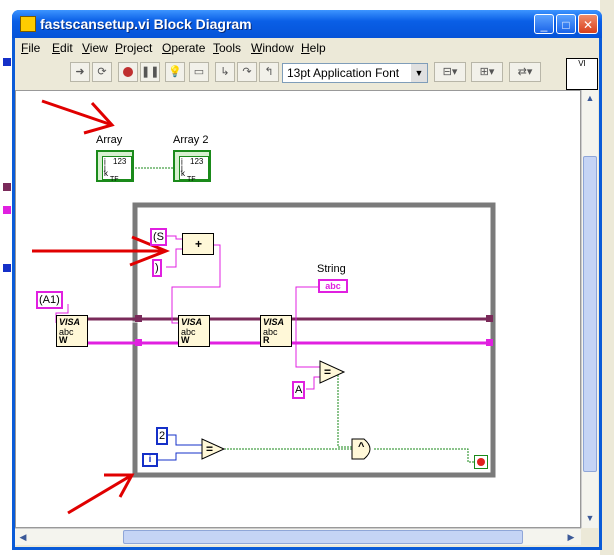  I want to click on distribute-icon: ⊞▾, so click(487, 72).